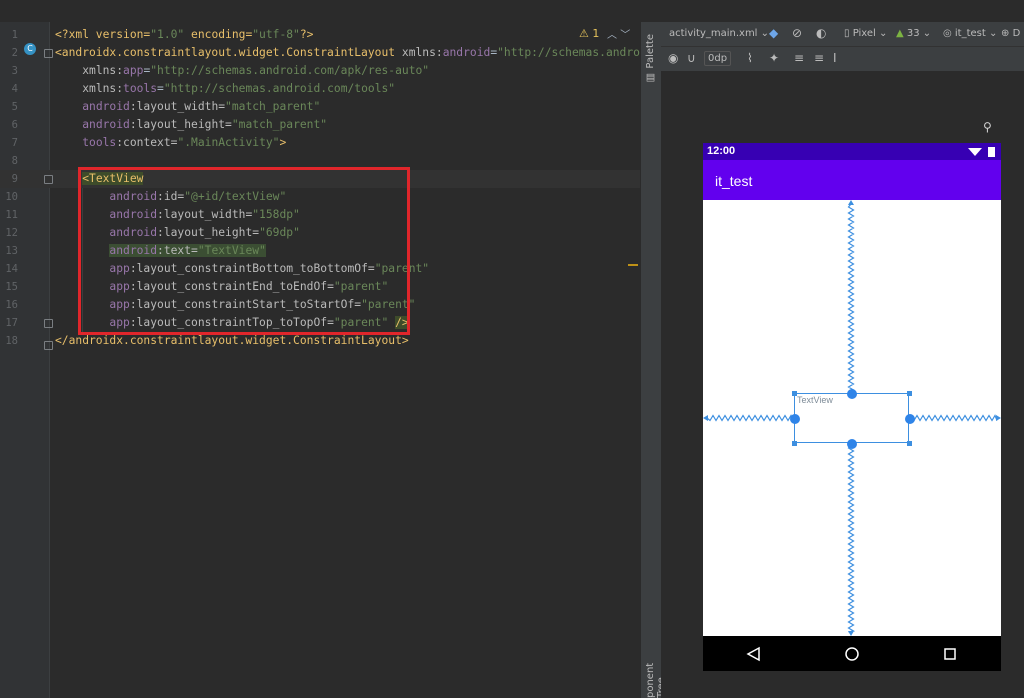  Describe the element at coordinates (835, 58) in the screenshot. I see `baseline-icon: I` at that location.